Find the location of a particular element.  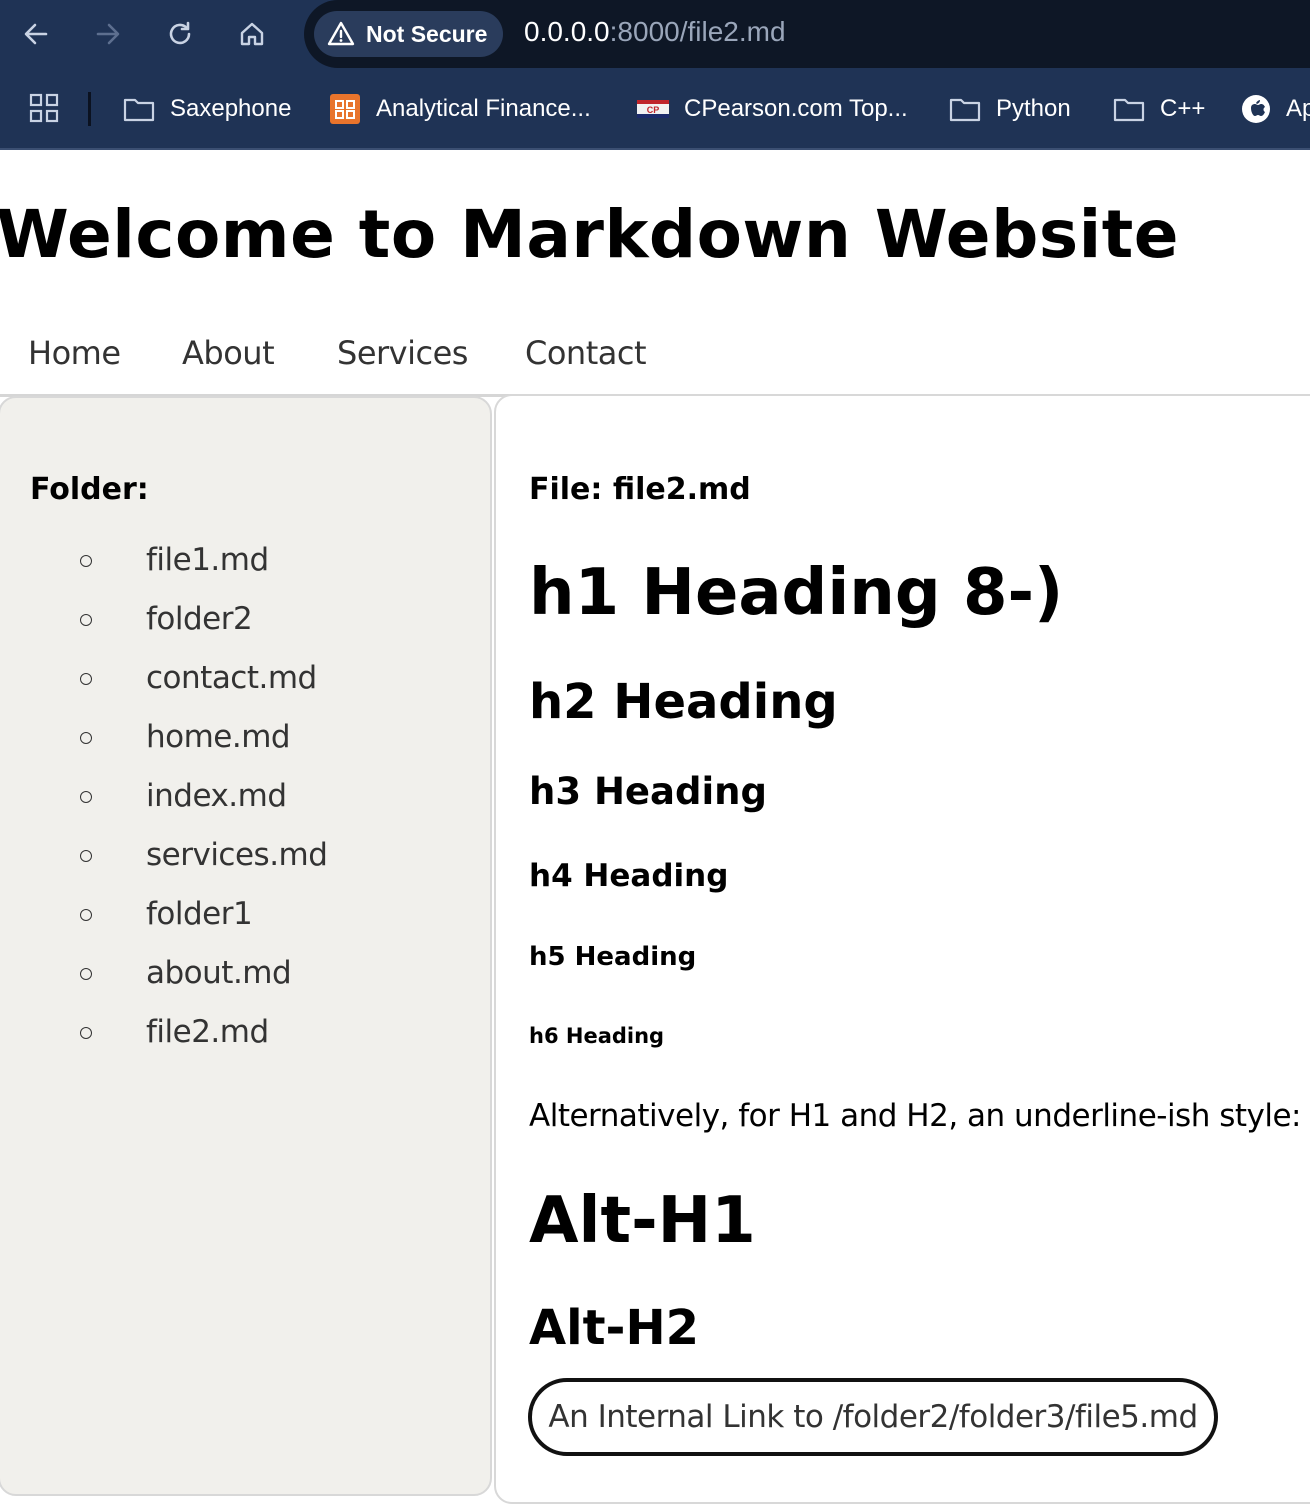

file-label: File: file2.md is located at coordinates (640, 489).